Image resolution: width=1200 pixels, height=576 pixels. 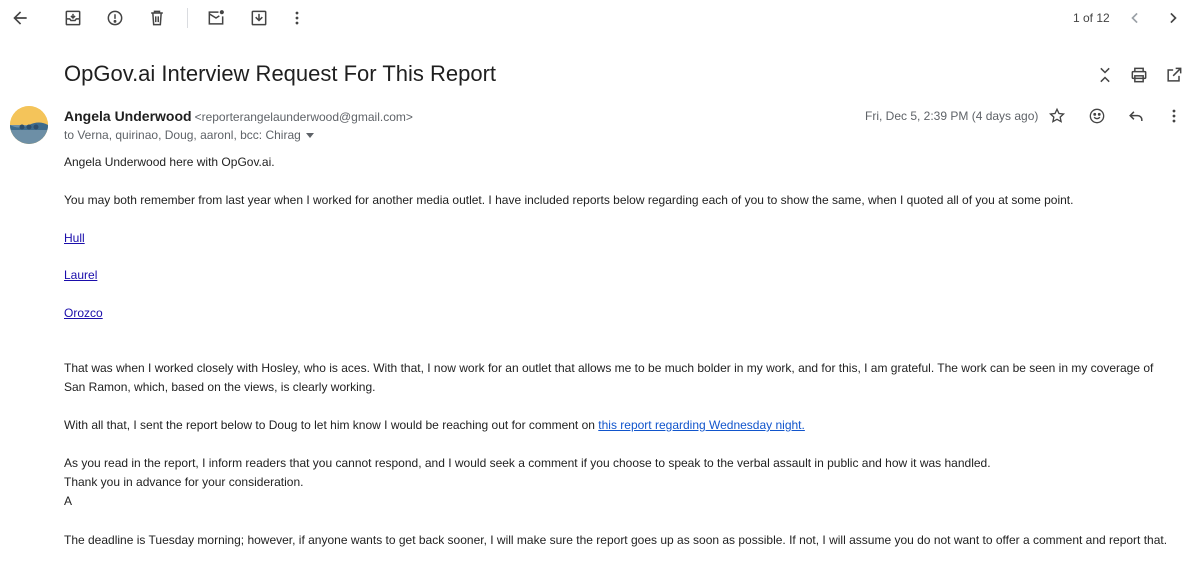 What do you see at coordinates (187, 18) in the screenshot?
I see `toolbar-divider` at bounding box center [187, 18].